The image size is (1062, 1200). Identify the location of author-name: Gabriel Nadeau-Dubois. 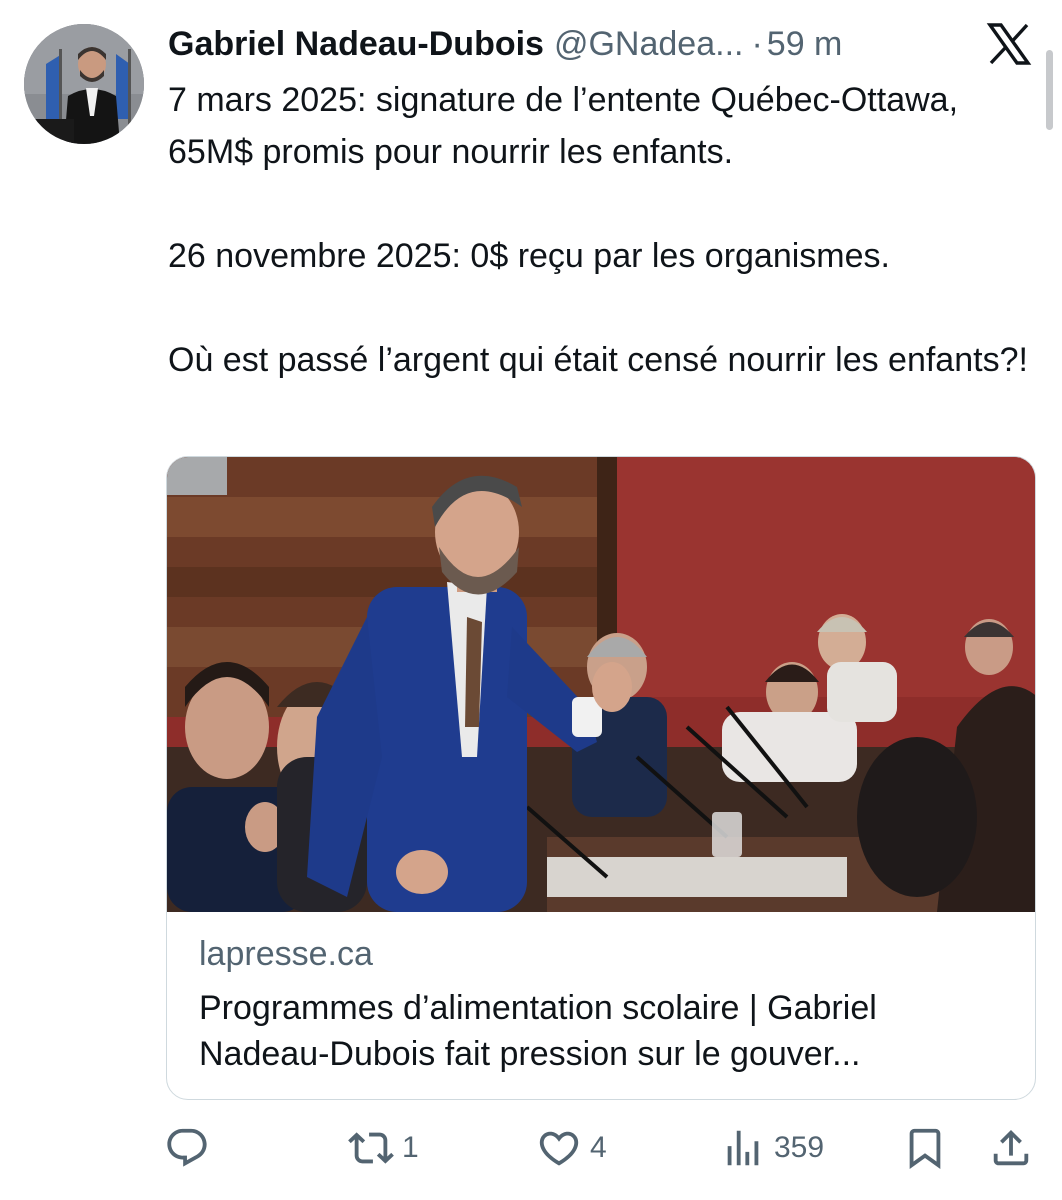
(356, 44).